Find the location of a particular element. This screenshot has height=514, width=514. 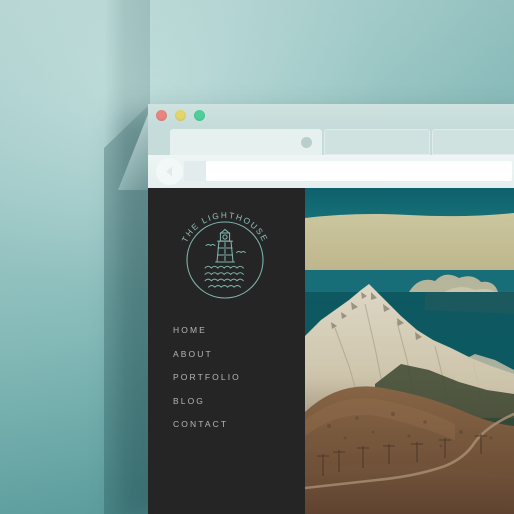

lighthouse-logo: THE LIGHTHOUSE is located at coordinates (225, 260).